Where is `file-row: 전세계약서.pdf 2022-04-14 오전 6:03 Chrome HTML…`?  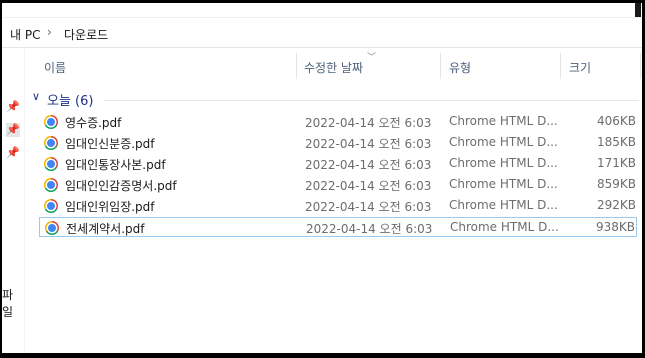
file-row: 전세계약서.pdf 2022-04-14 오전 6:03 Chrome HTML… is located at coordinates (338, 227).